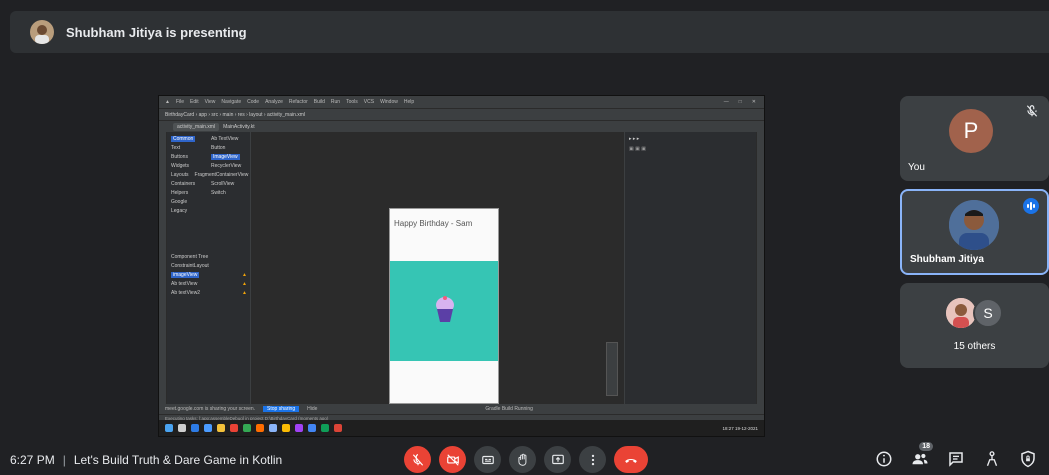 The height and width of the screenshot is (475, 1049). What do you see at coordinates (988, 313) in the screenshot?
I see `avatar-other-2: S` at bounding box center [988, 313].